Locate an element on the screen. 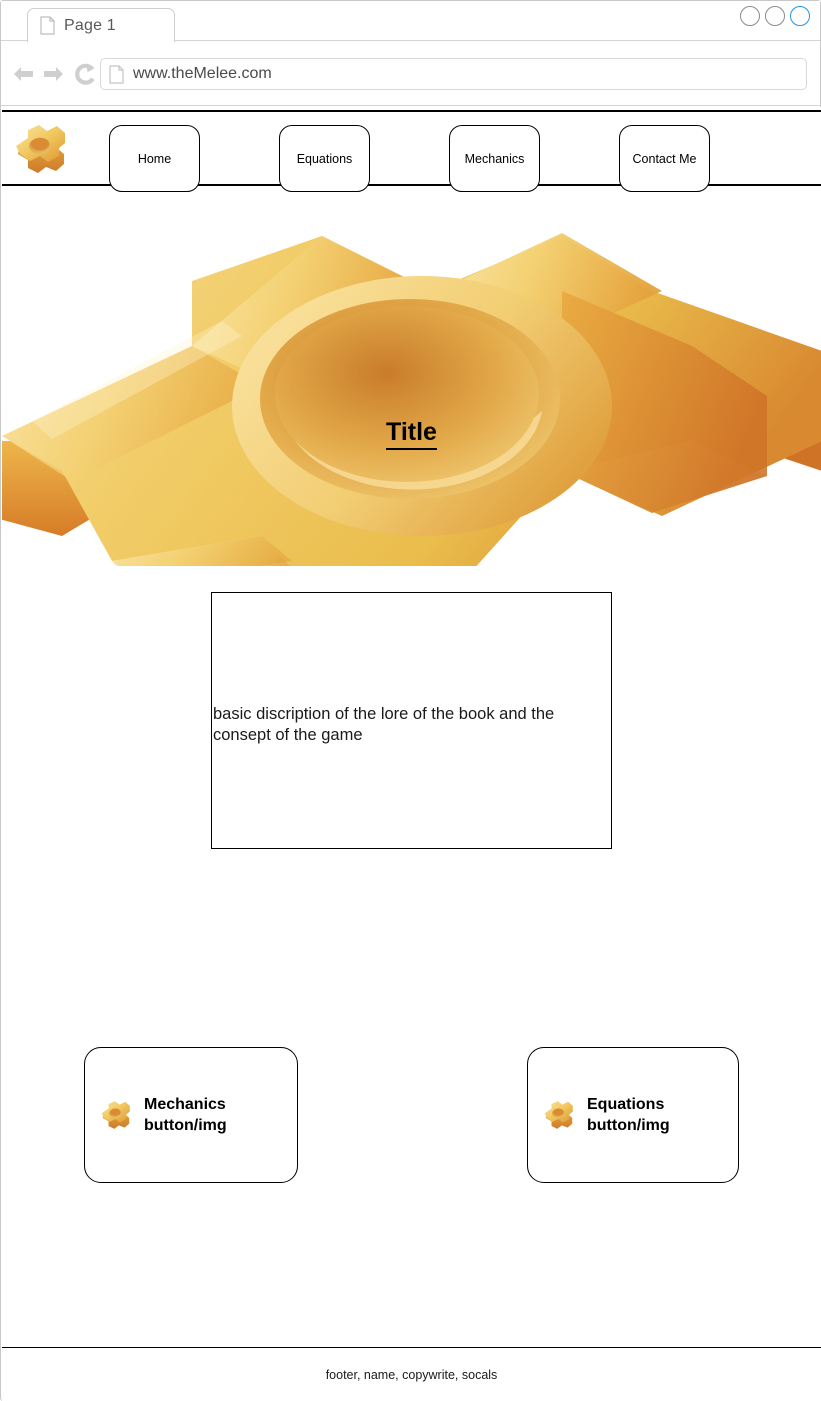  reload-icon is located at coordinates (85, 74).